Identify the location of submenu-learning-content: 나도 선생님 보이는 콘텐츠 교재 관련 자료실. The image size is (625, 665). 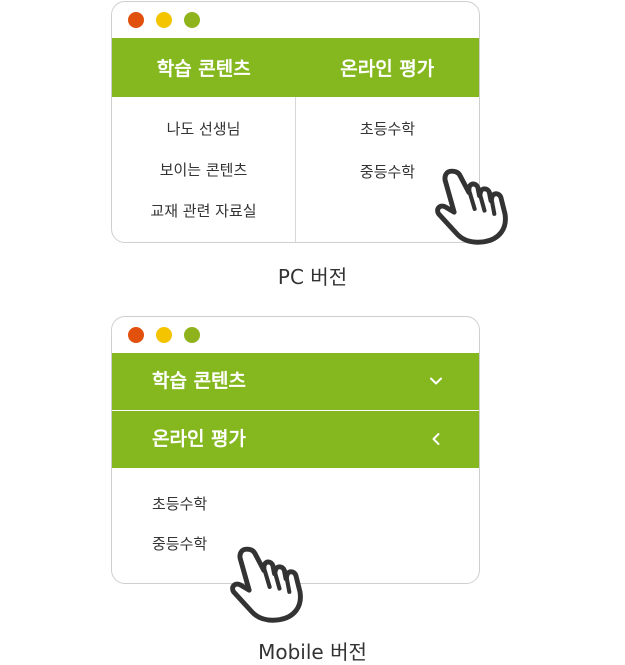
(203, 169).